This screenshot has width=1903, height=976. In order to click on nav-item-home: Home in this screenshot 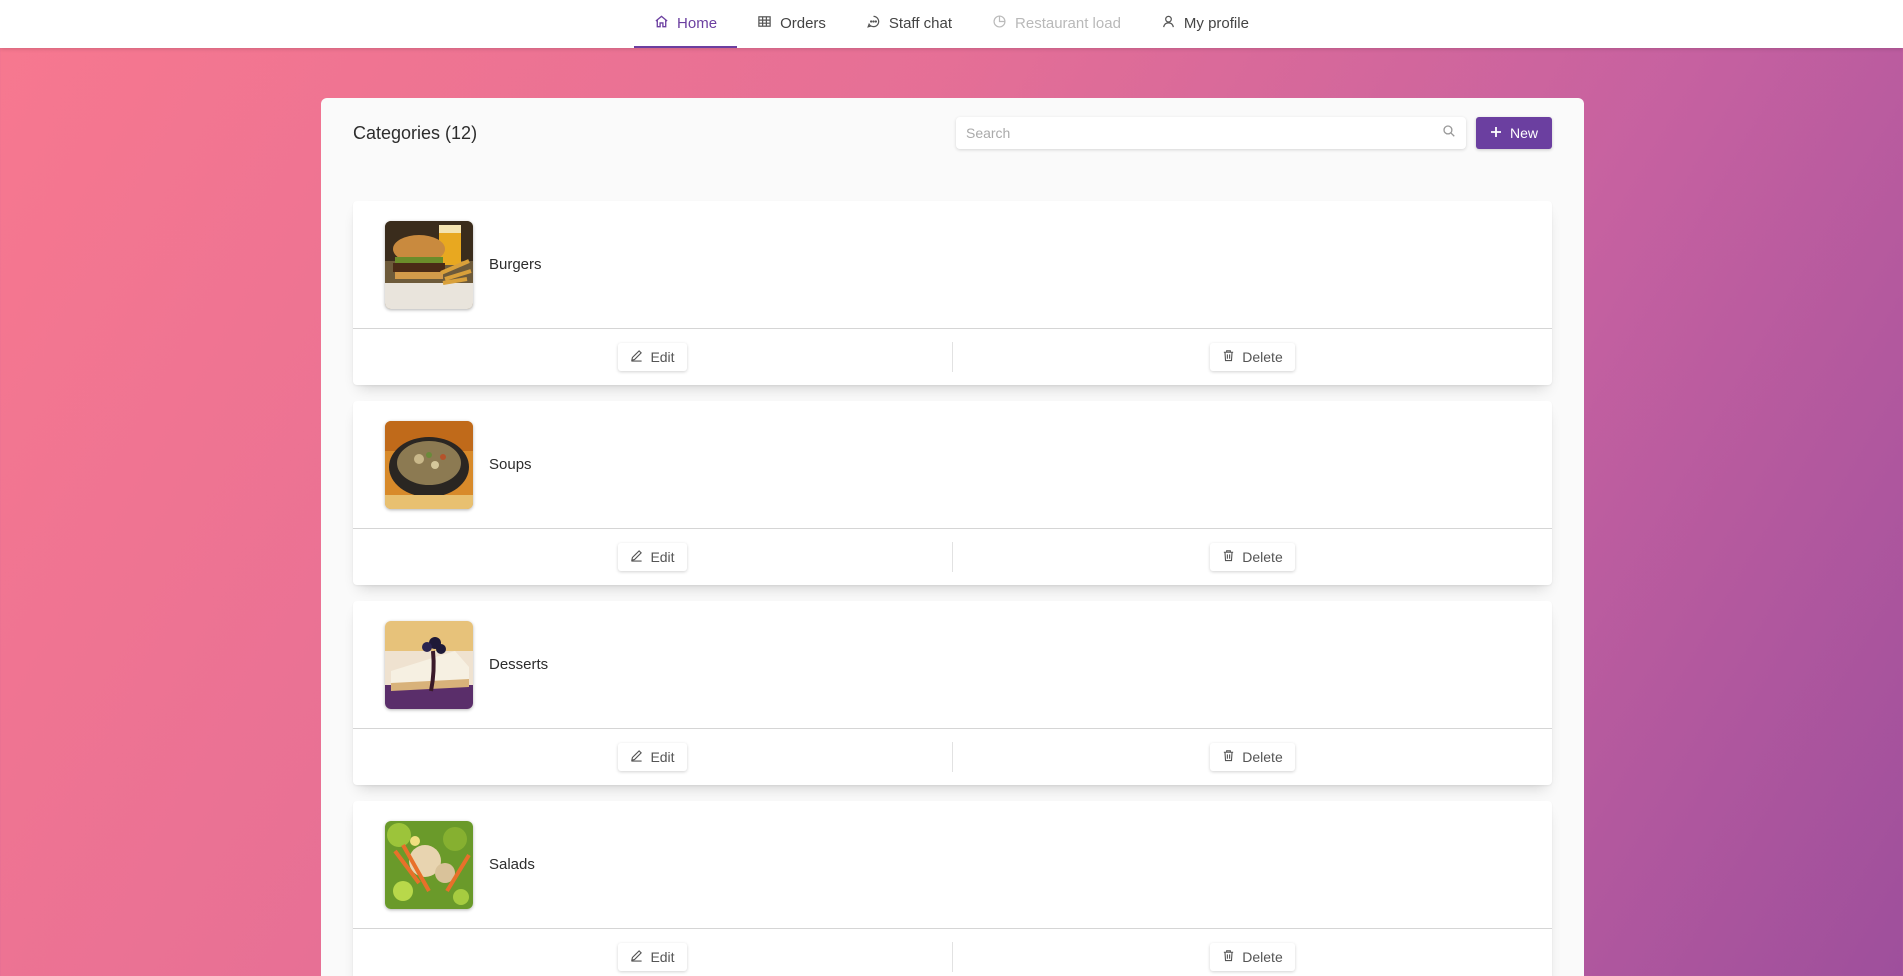, I will do `click(686, 24)`.